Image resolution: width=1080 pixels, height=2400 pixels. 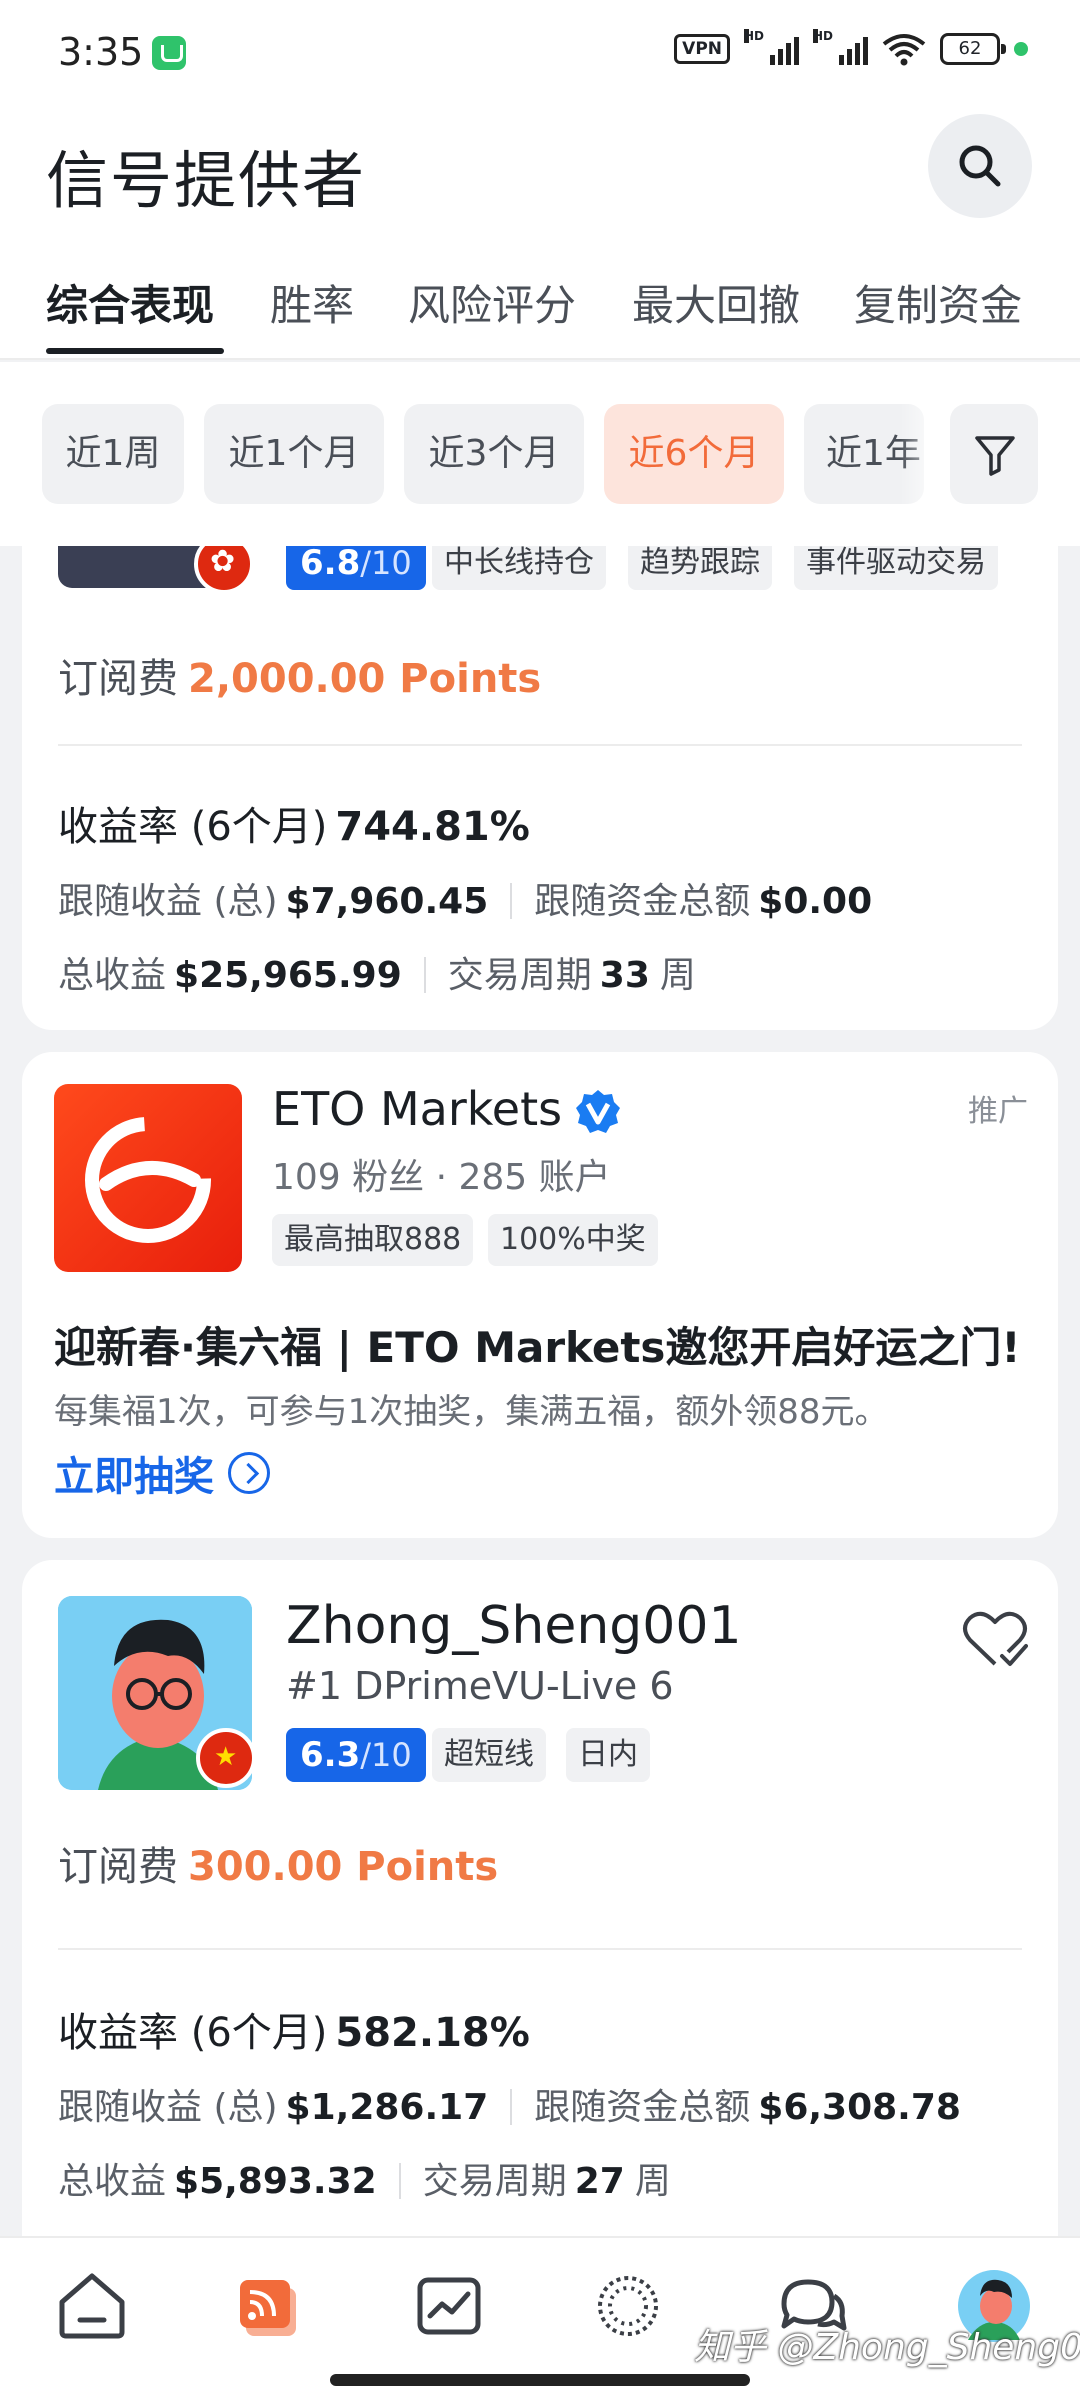 What do you see at coordinates (519, 568) in the screenshot?
I see `strategy-tag: 中长线持仓` at bounding box center [519, 568].